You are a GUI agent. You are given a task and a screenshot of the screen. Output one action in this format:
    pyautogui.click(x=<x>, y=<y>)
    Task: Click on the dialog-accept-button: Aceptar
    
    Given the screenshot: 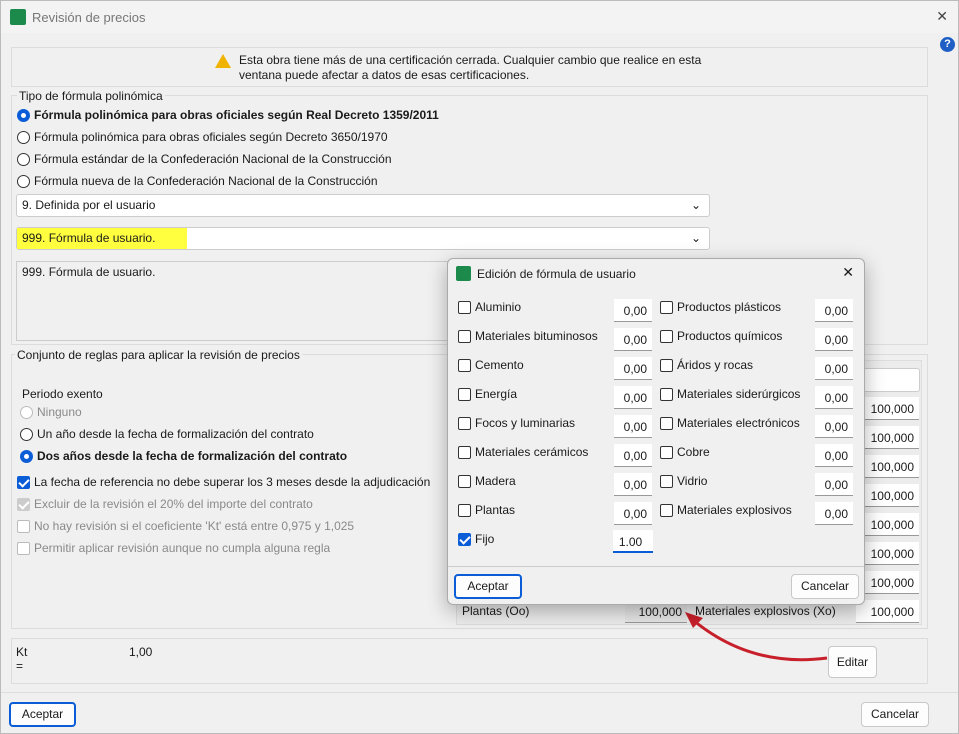 What is the action you would take?
    pyautogui.click(x=488, y=586)
    